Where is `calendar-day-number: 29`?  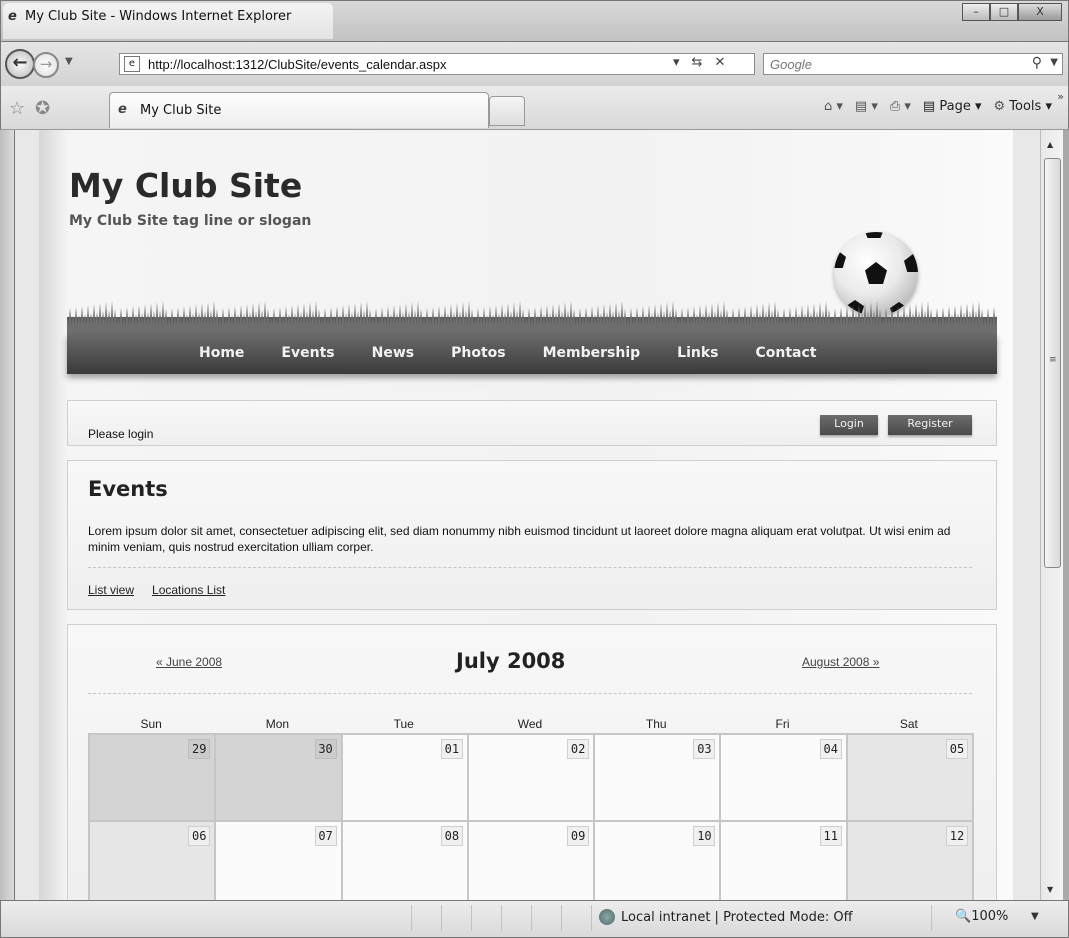 calendar-day-number: 29 is located at coordinates (199, 749).